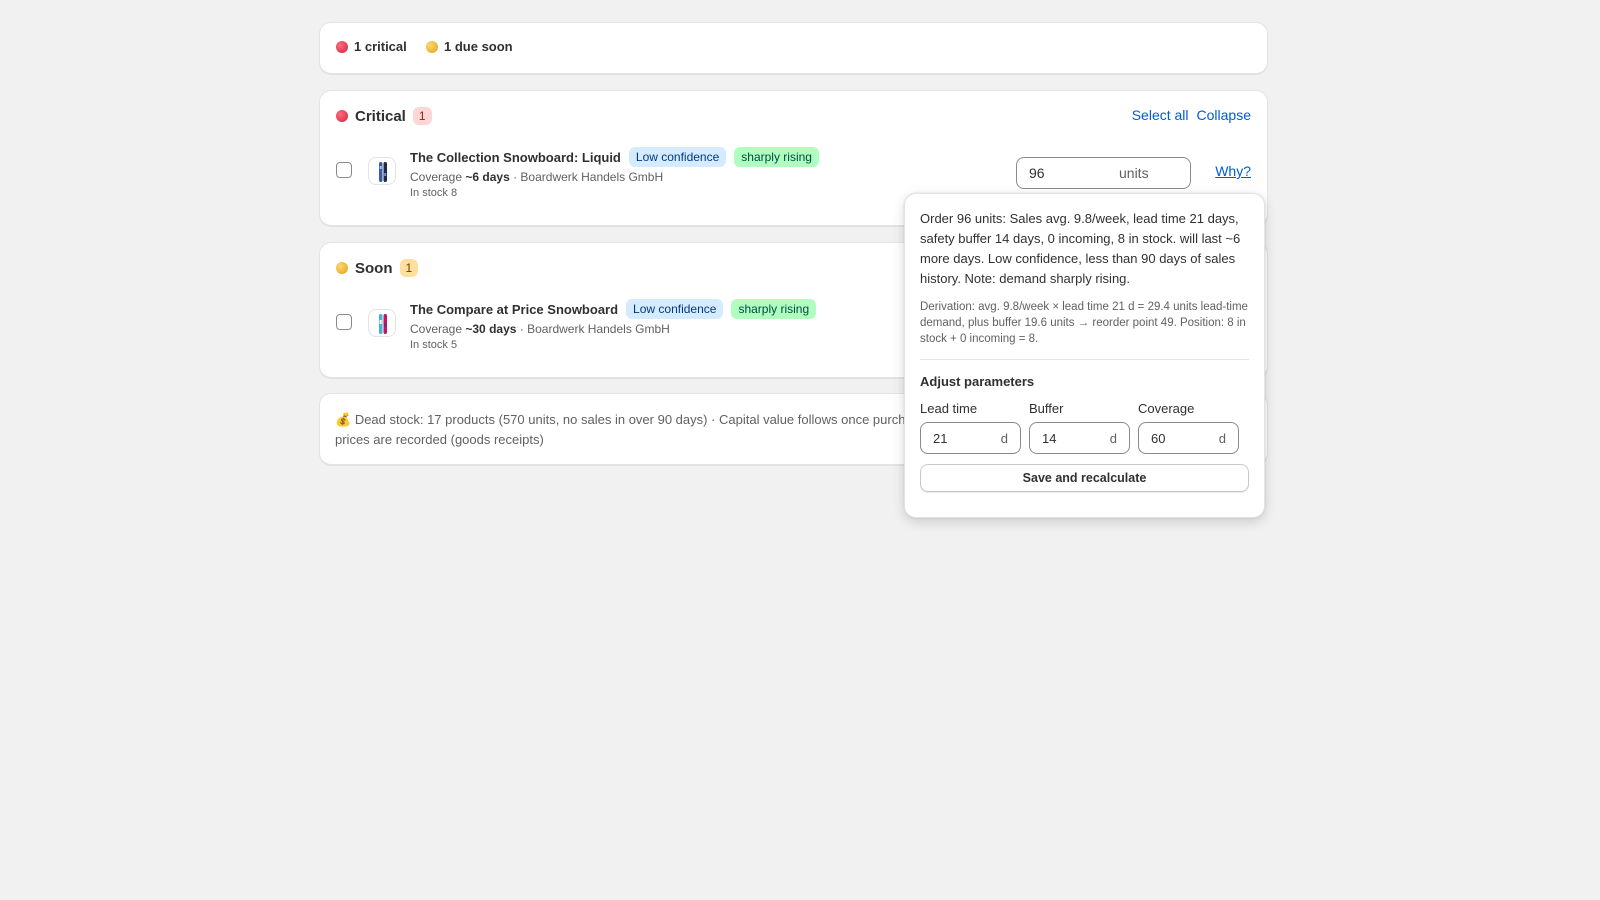 The height and width of the screenshot is (900, 1600). Describe the element at coordinates (434, 345) in the screenshot. I see `stock-level: In stock 5` at that location.